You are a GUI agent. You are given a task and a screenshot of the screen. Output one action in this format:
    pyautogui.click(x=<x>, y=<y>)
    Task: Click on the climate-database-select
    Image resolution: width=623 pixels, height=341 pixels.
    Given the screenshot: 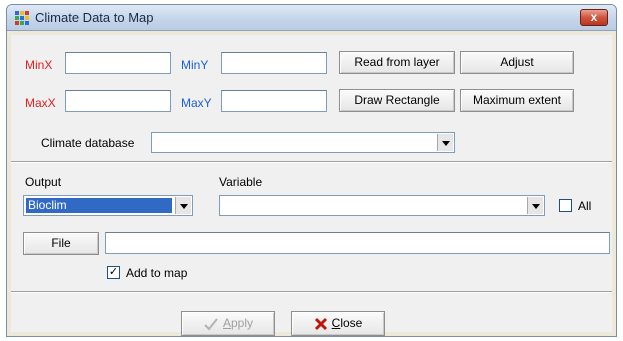 What is the action you would take?
    pyautogui.click(x=303, y=142)
    